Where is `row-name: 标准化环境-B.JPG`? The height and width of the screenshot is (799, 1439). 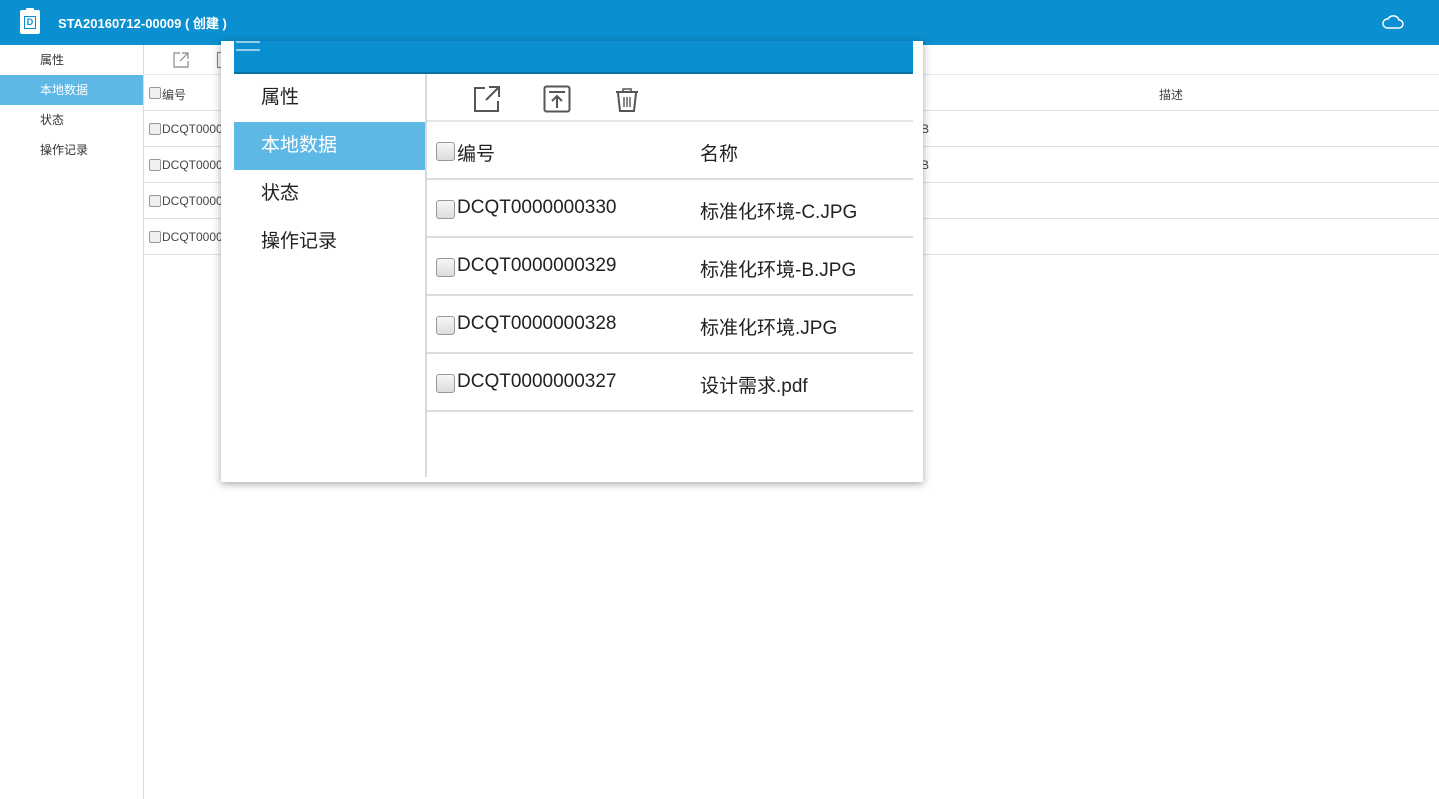 row-name: 标准化环境-B.JPG is located at coordinates (778, 270).